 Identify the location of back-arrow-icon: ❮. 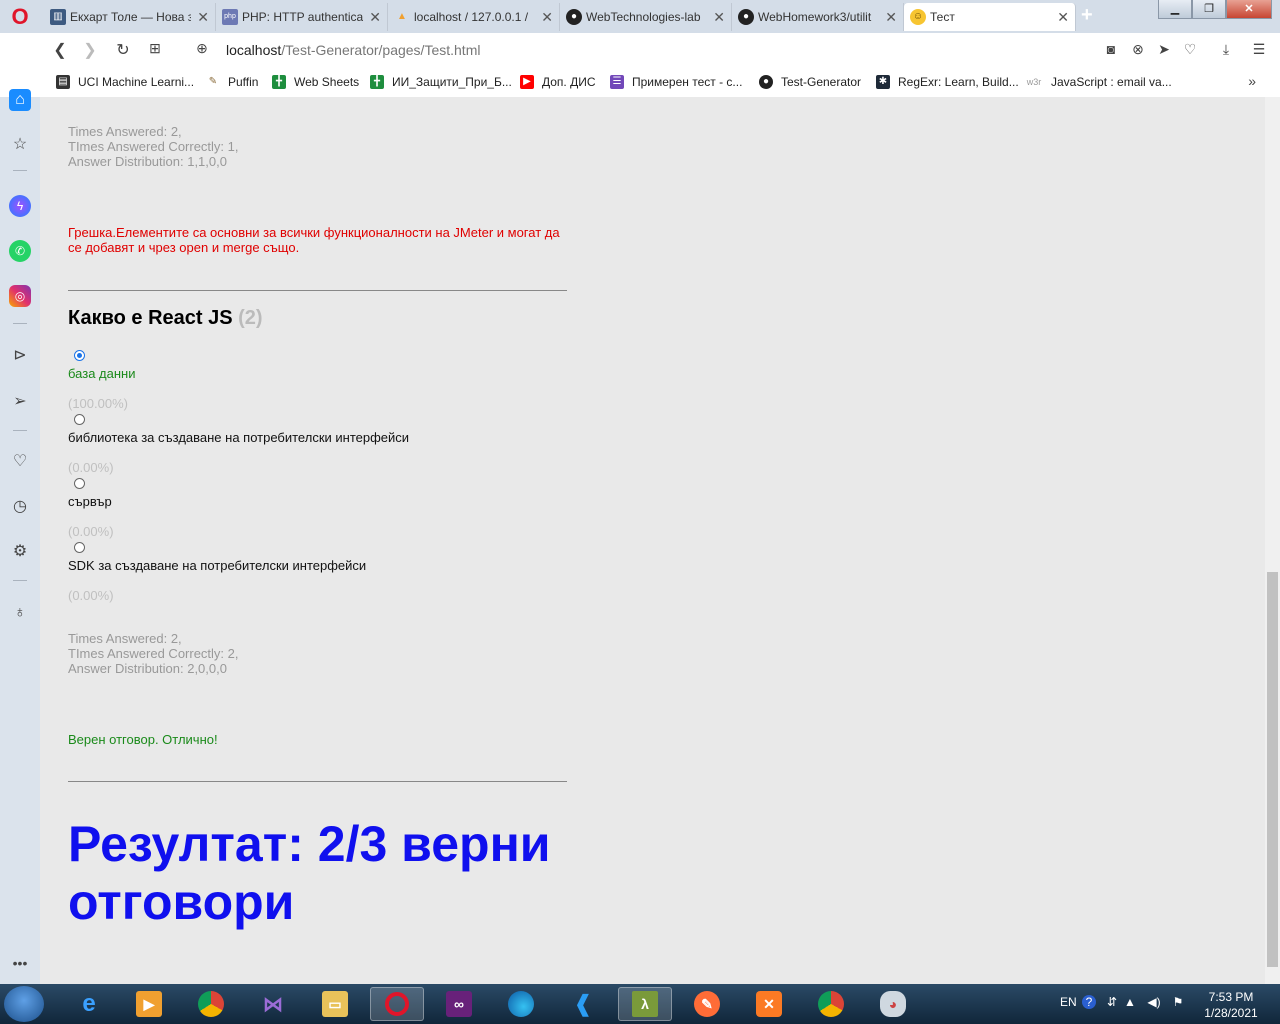
(60, 50).